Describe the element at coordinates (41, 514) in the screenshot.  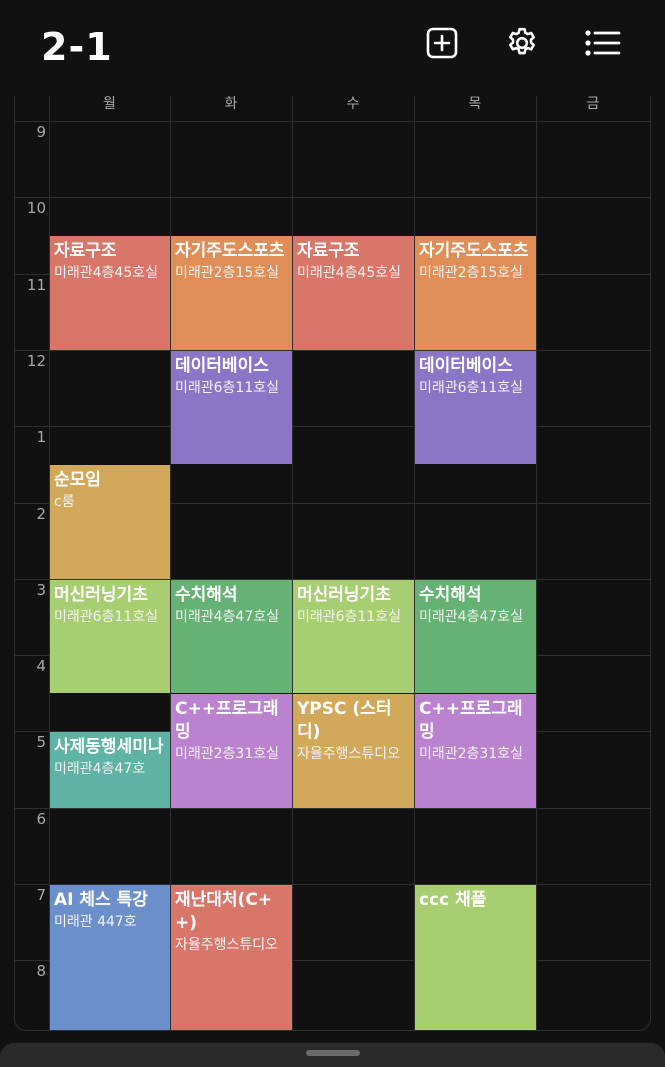
I see `hour-label: 2` at that location.